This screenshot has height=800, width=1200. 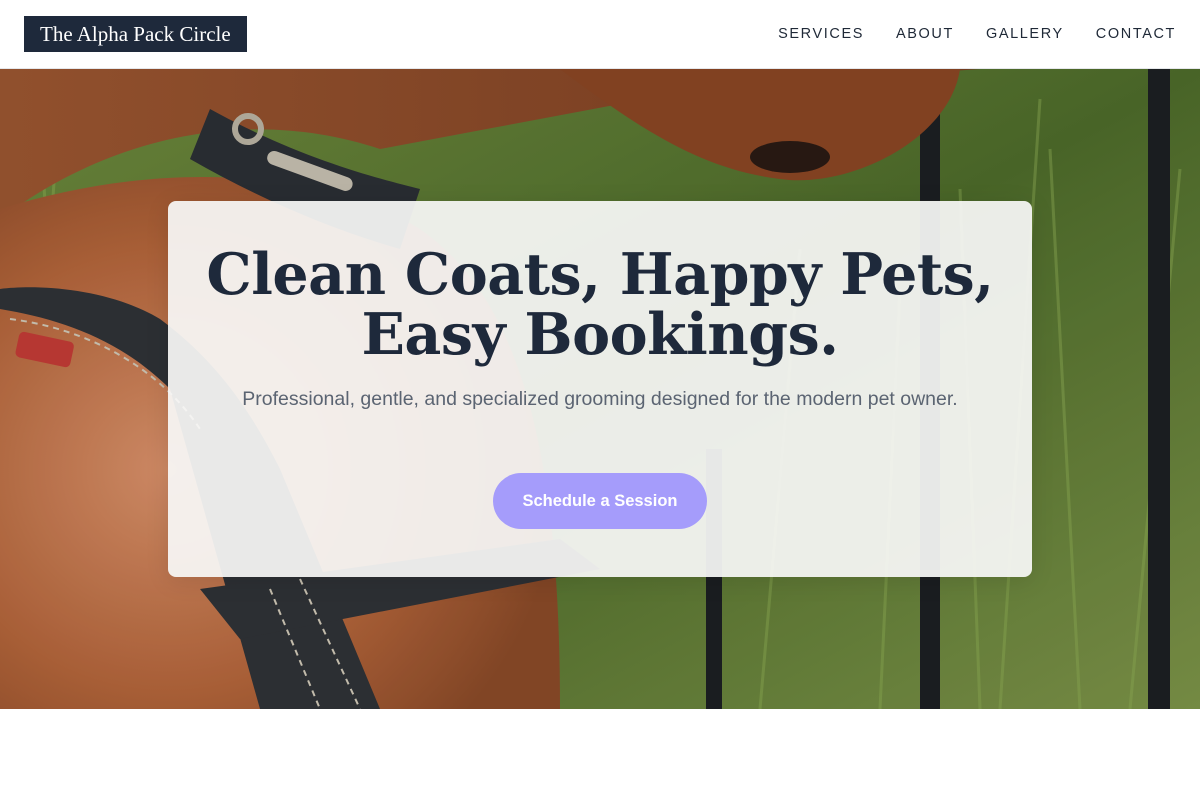 What do you see at coordinates (600, 334) in the screenshot?
I see `hero-headline-line-2: Easy Bookings.` at bounding box center [600, 334].